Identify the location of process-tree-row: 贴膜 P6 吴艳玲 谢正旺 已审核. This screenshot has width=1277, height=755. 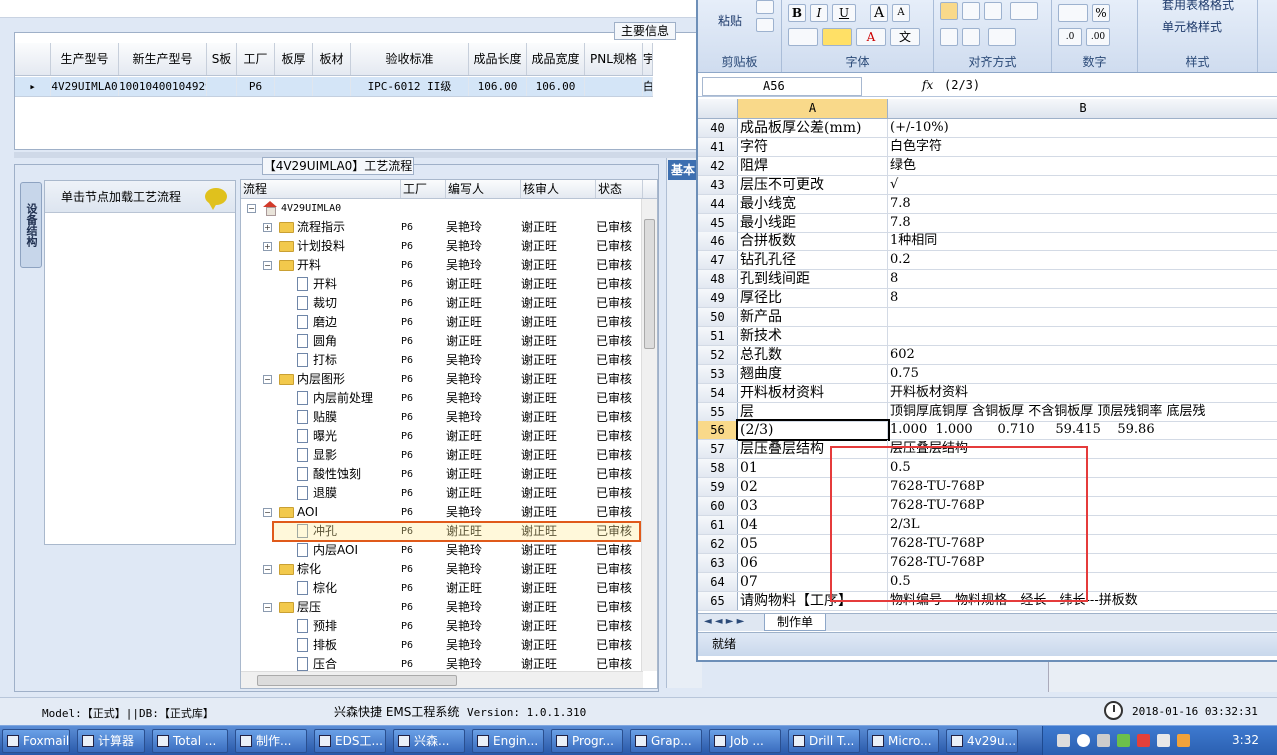
(449, 417).